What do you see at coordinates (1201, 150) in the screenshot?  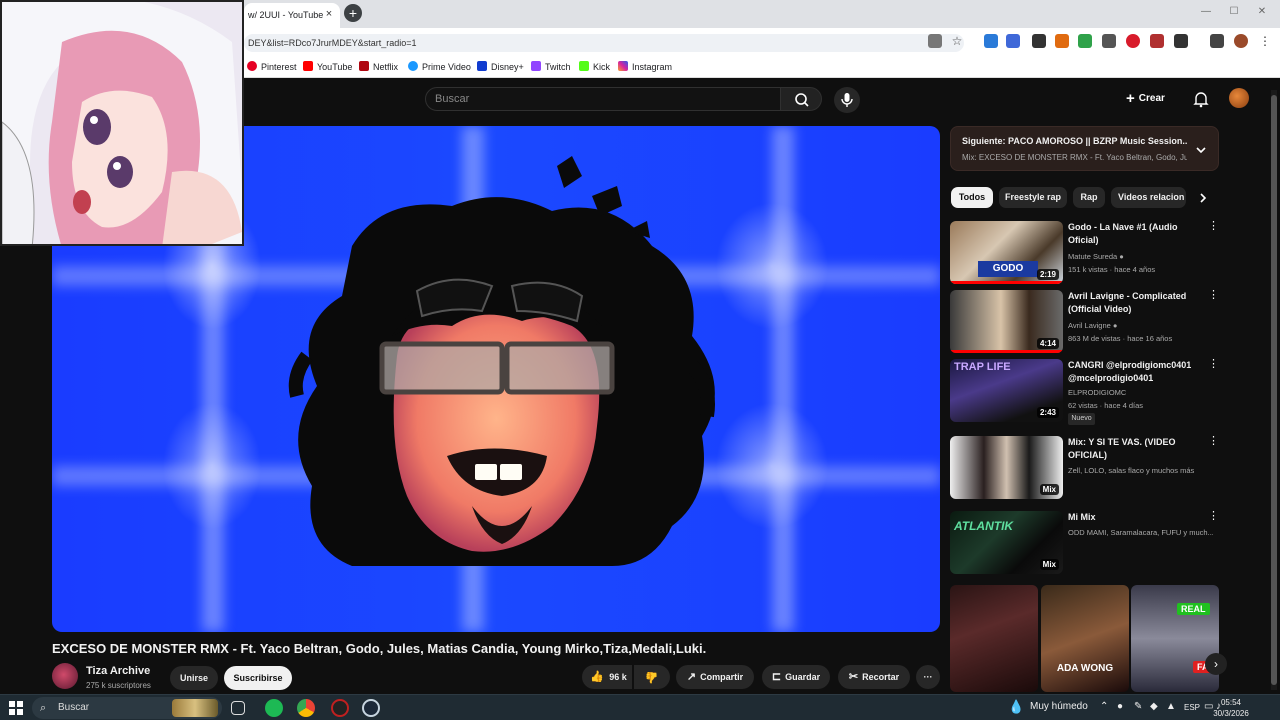 I see `chevron-down-icon` at bounding box center [1201, 150].